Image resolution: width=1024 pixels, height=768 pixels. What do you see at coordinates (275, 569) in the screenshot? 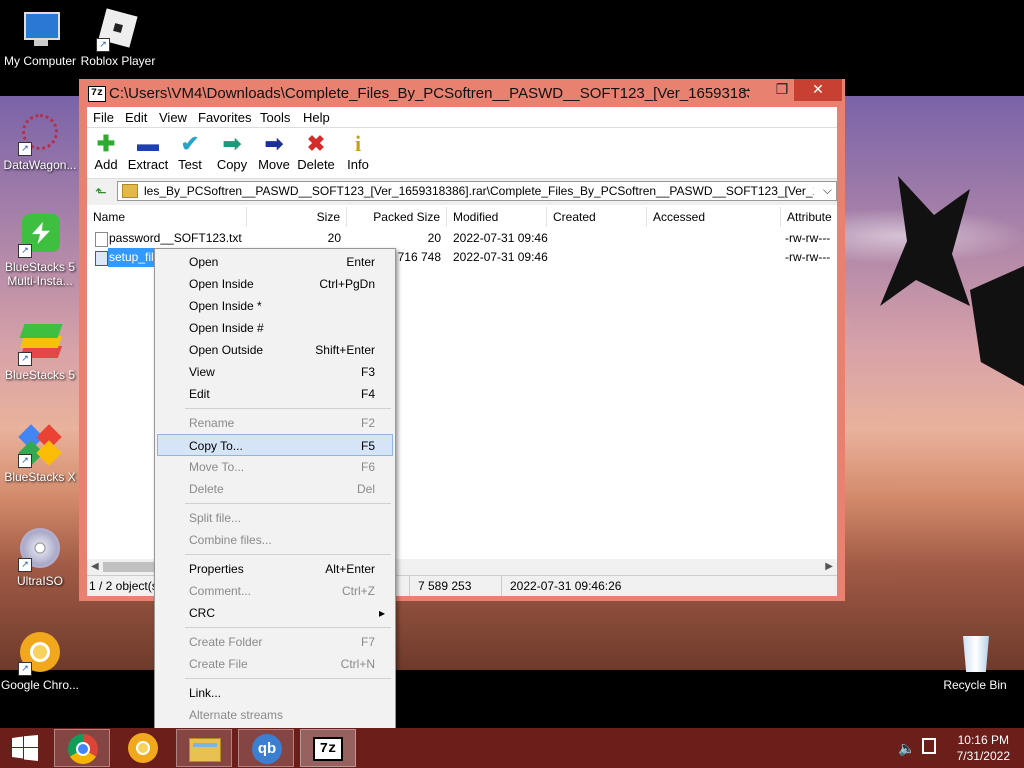
I see `menu-item-properties: Properties Alt+Enter` at bounding box center [275, 569].